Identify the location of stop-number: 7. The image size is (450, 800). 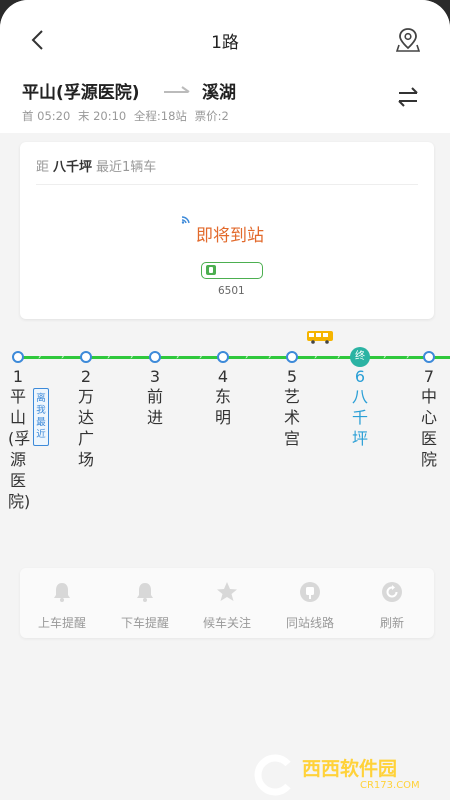
(429, 376).